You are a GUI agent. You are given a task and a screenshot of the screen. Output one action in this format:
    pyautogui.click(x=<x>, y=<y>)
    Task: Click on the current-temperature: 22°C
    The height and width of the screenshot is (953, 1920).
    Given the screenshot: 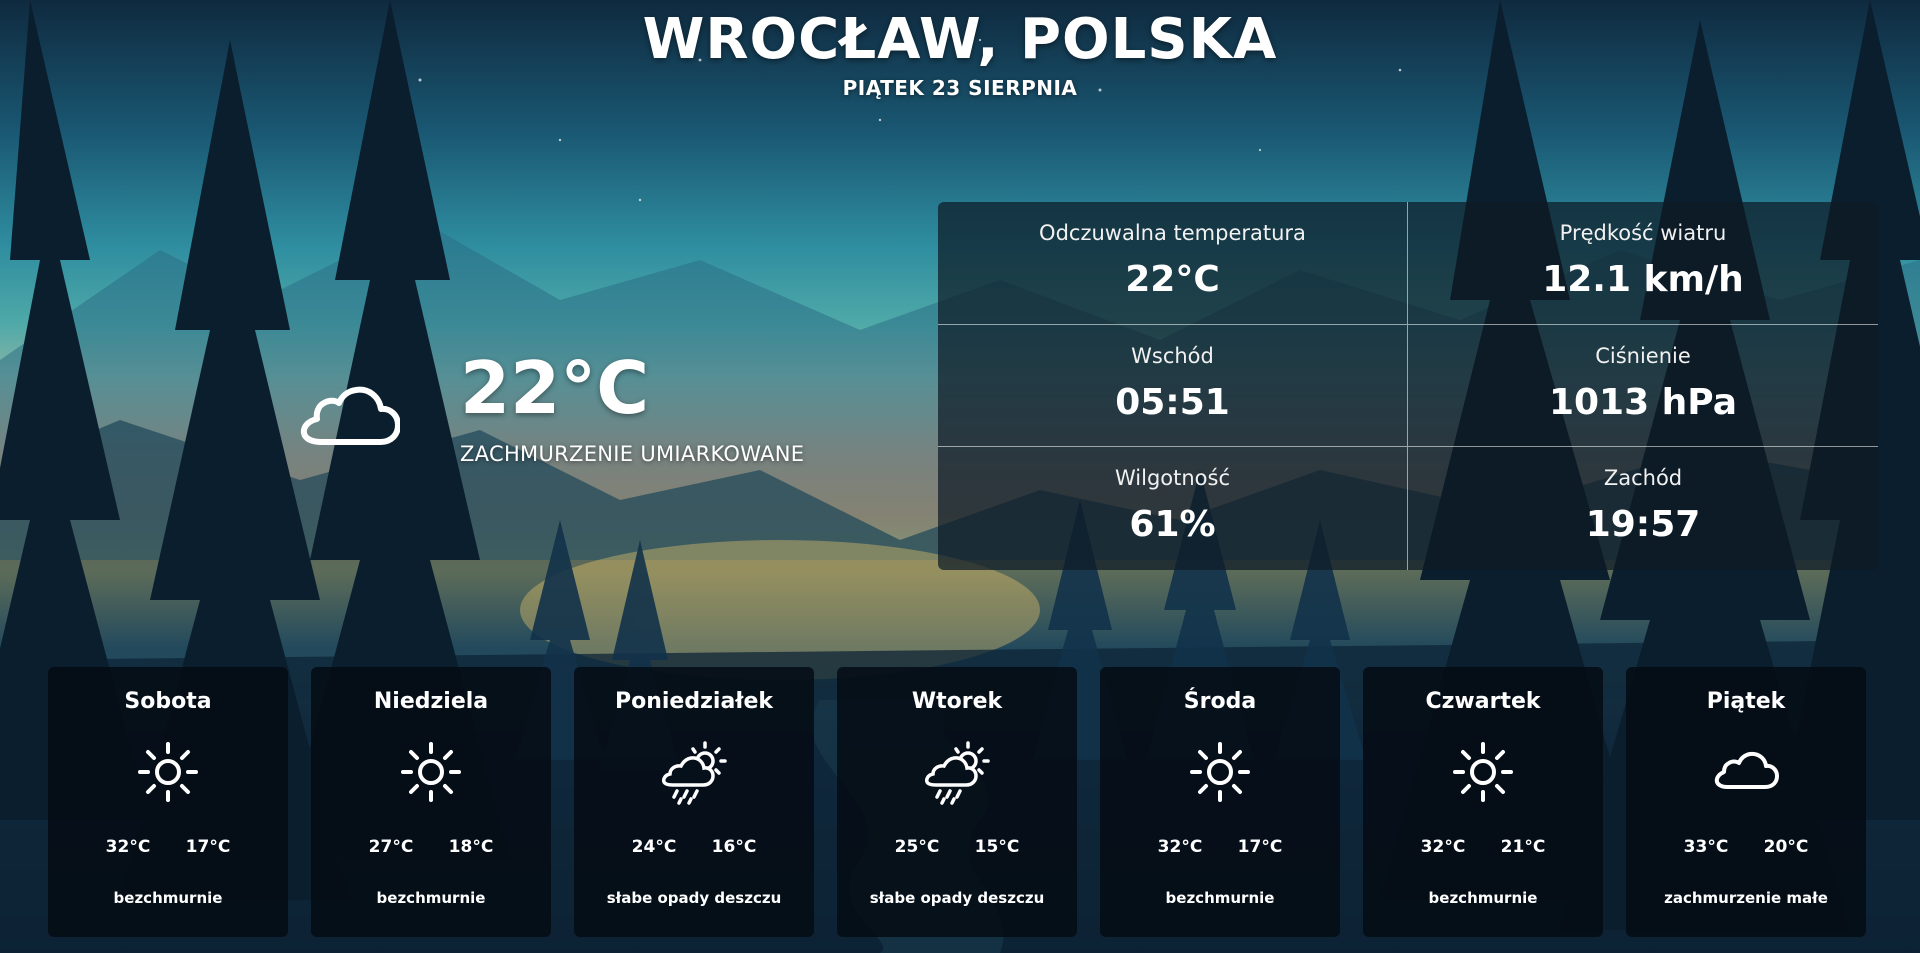 What is the action you would take?
    pyautogui.click(x=555, y=388)
    